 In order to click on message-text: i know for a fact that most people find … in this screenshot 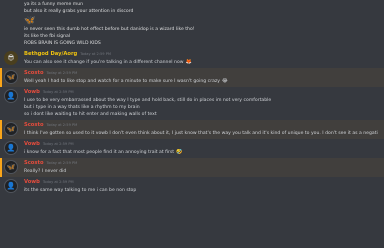, I will do `click(103, 152)`.